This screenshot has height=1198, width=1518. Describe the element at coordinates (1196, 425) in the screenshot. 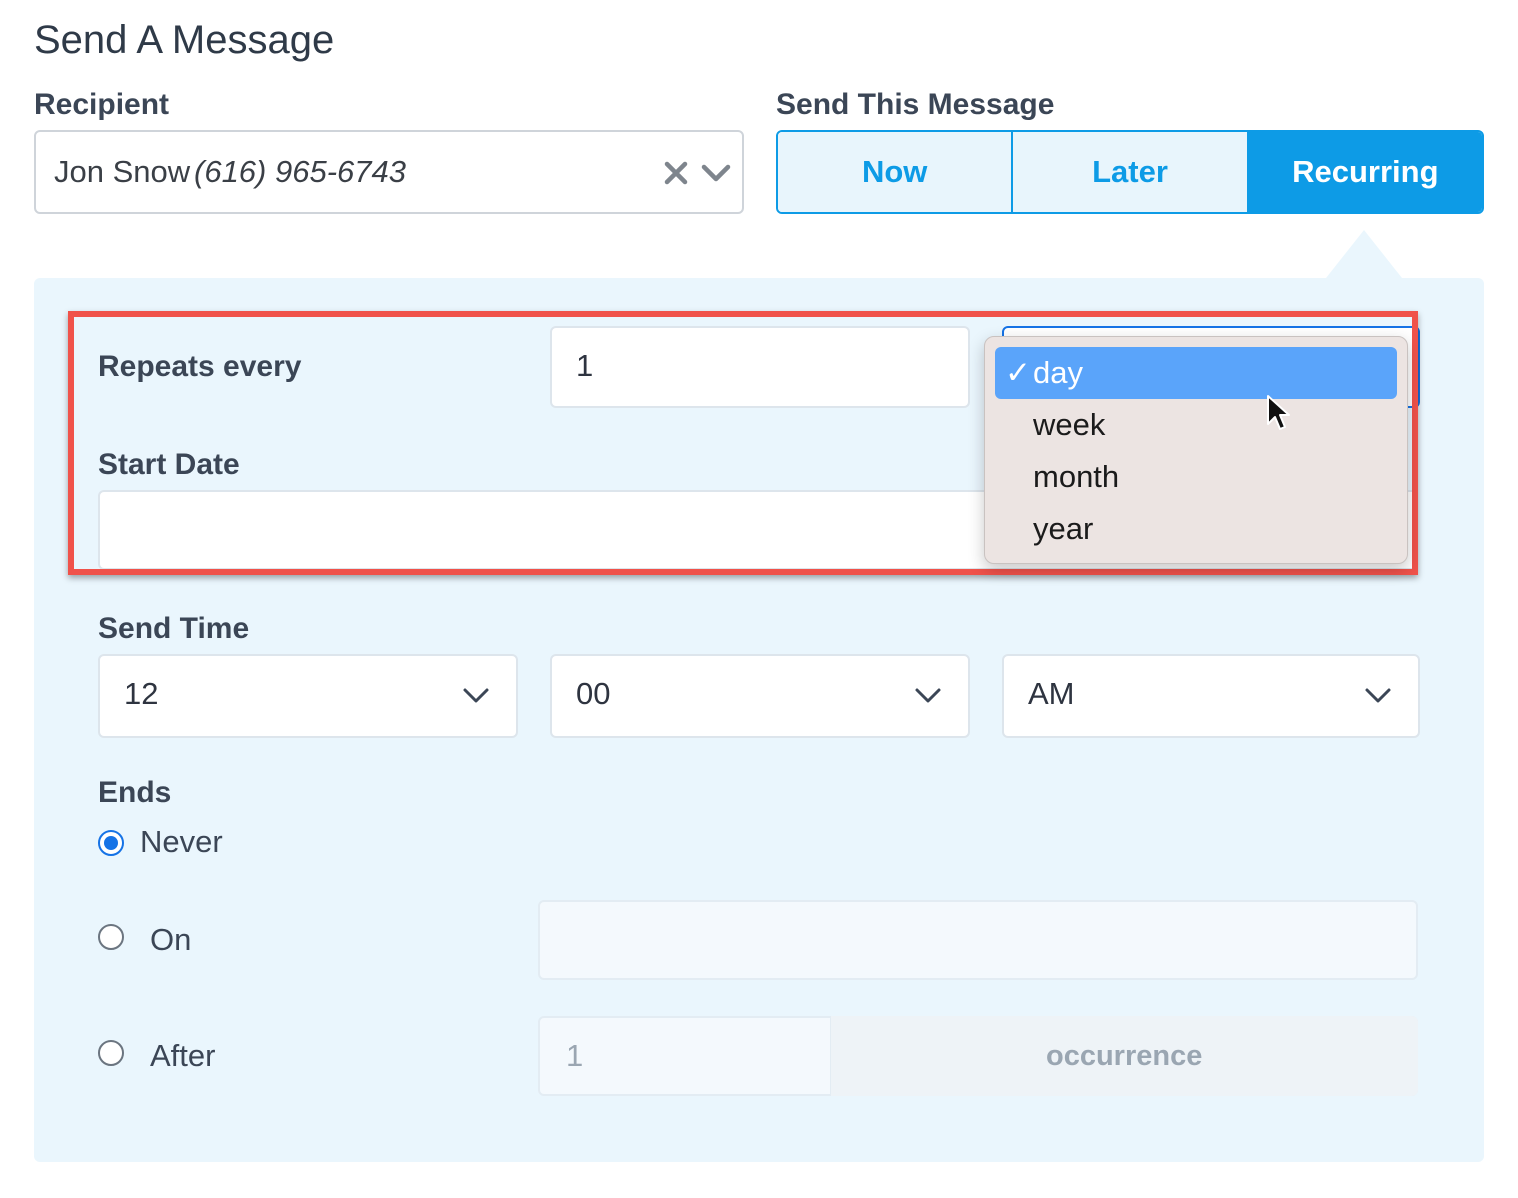

I see `menu-item-week: week` at that location.